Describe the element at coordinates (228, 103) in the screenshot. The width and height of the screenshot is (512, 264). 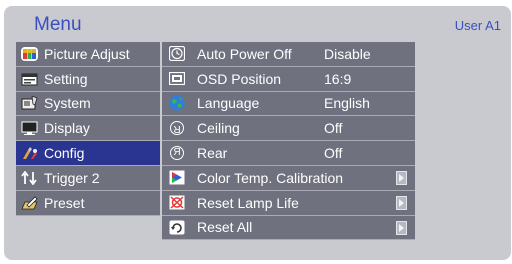
I see `option-label: Language` at that location.